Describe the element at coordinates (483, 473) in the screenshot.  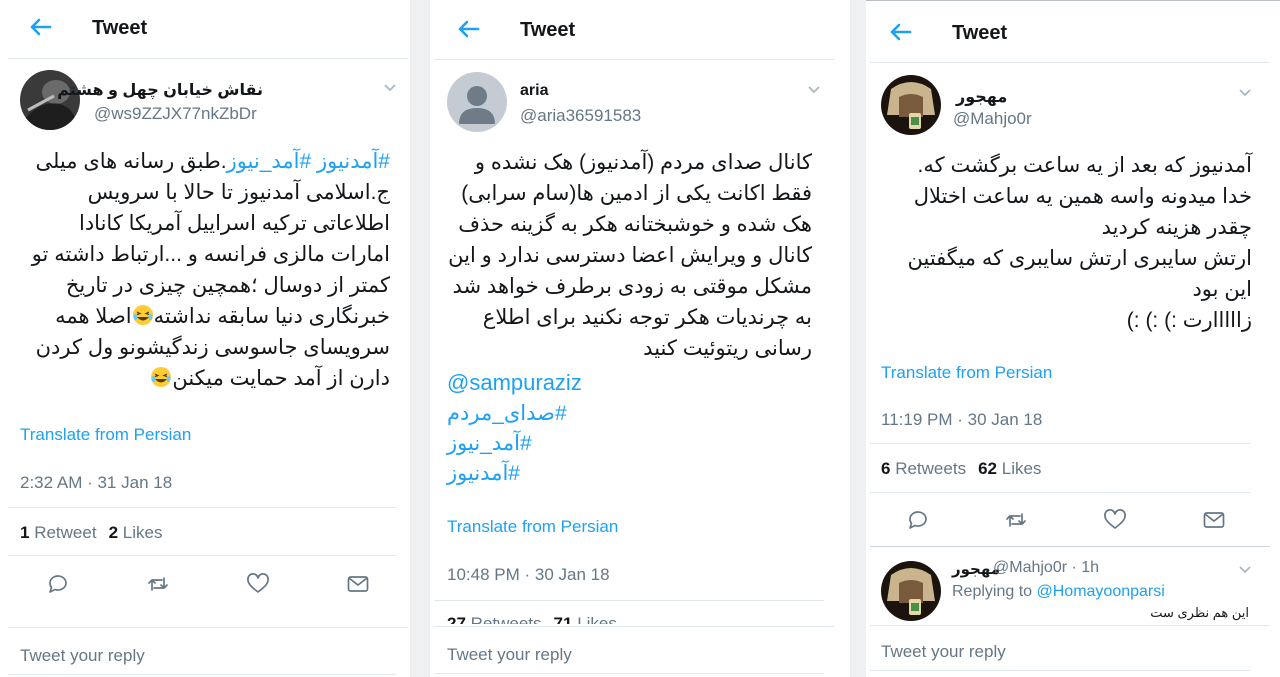
I see `hashtag-link: #آمدنیوز` at that location.